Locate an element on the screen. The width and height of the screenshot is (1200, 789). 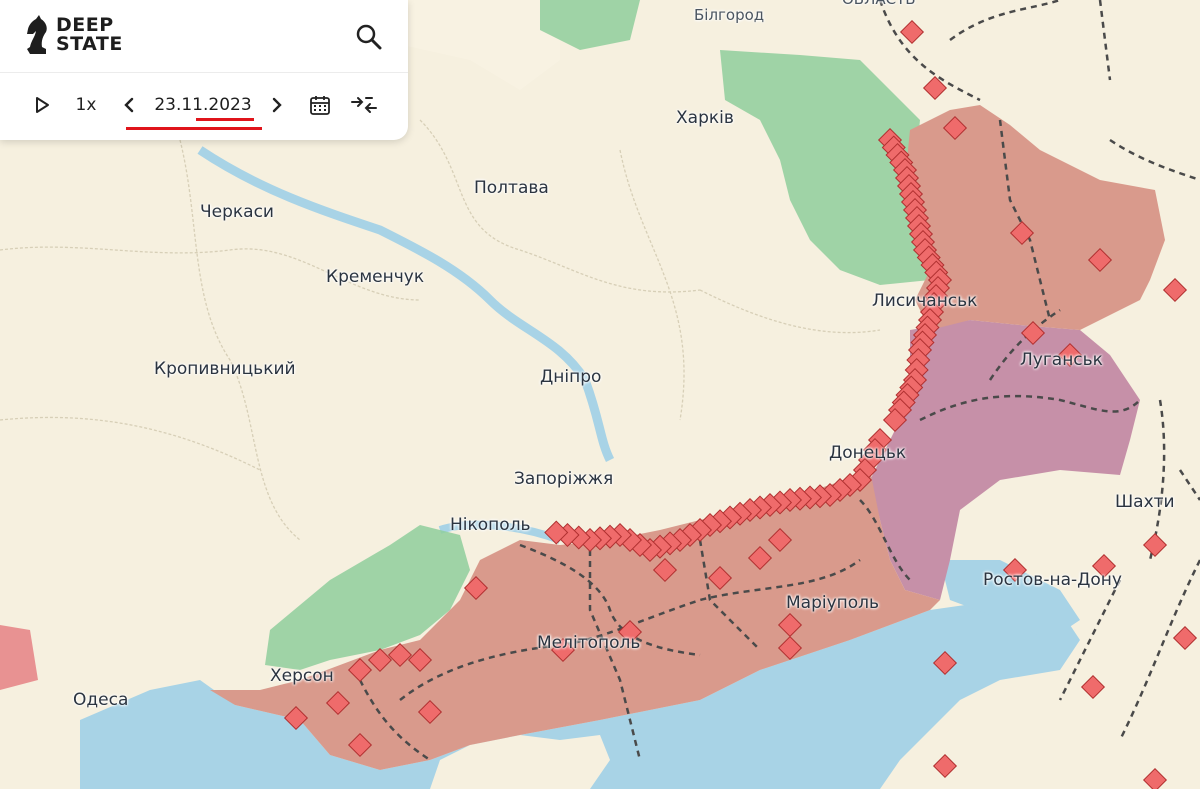
date-display: 23.11.2023 is located at coordinates (203, 105).